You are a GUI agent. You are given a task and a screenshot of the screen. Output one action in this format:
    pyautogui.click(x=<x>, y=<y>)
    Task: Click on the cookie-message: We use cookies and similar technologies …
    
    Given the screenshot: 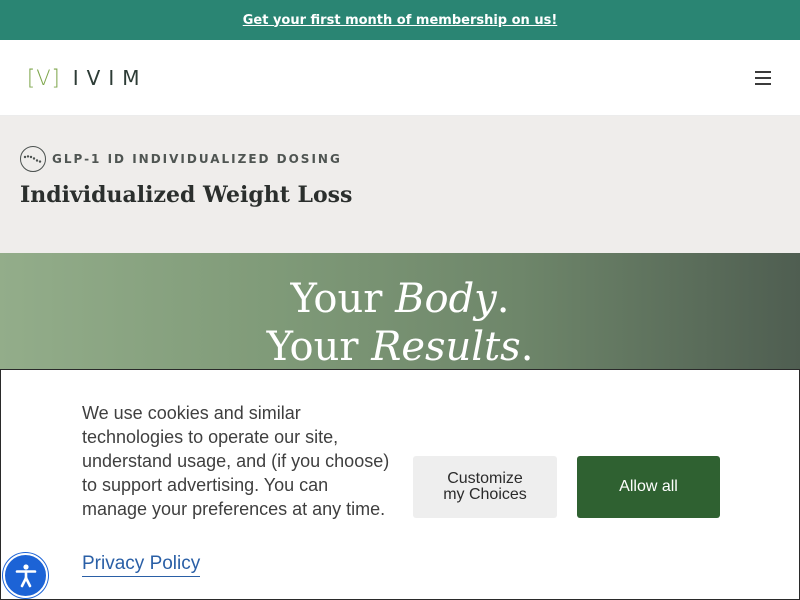 What is the action you would take?
    pyautogui.click(x=236, y=461)
    